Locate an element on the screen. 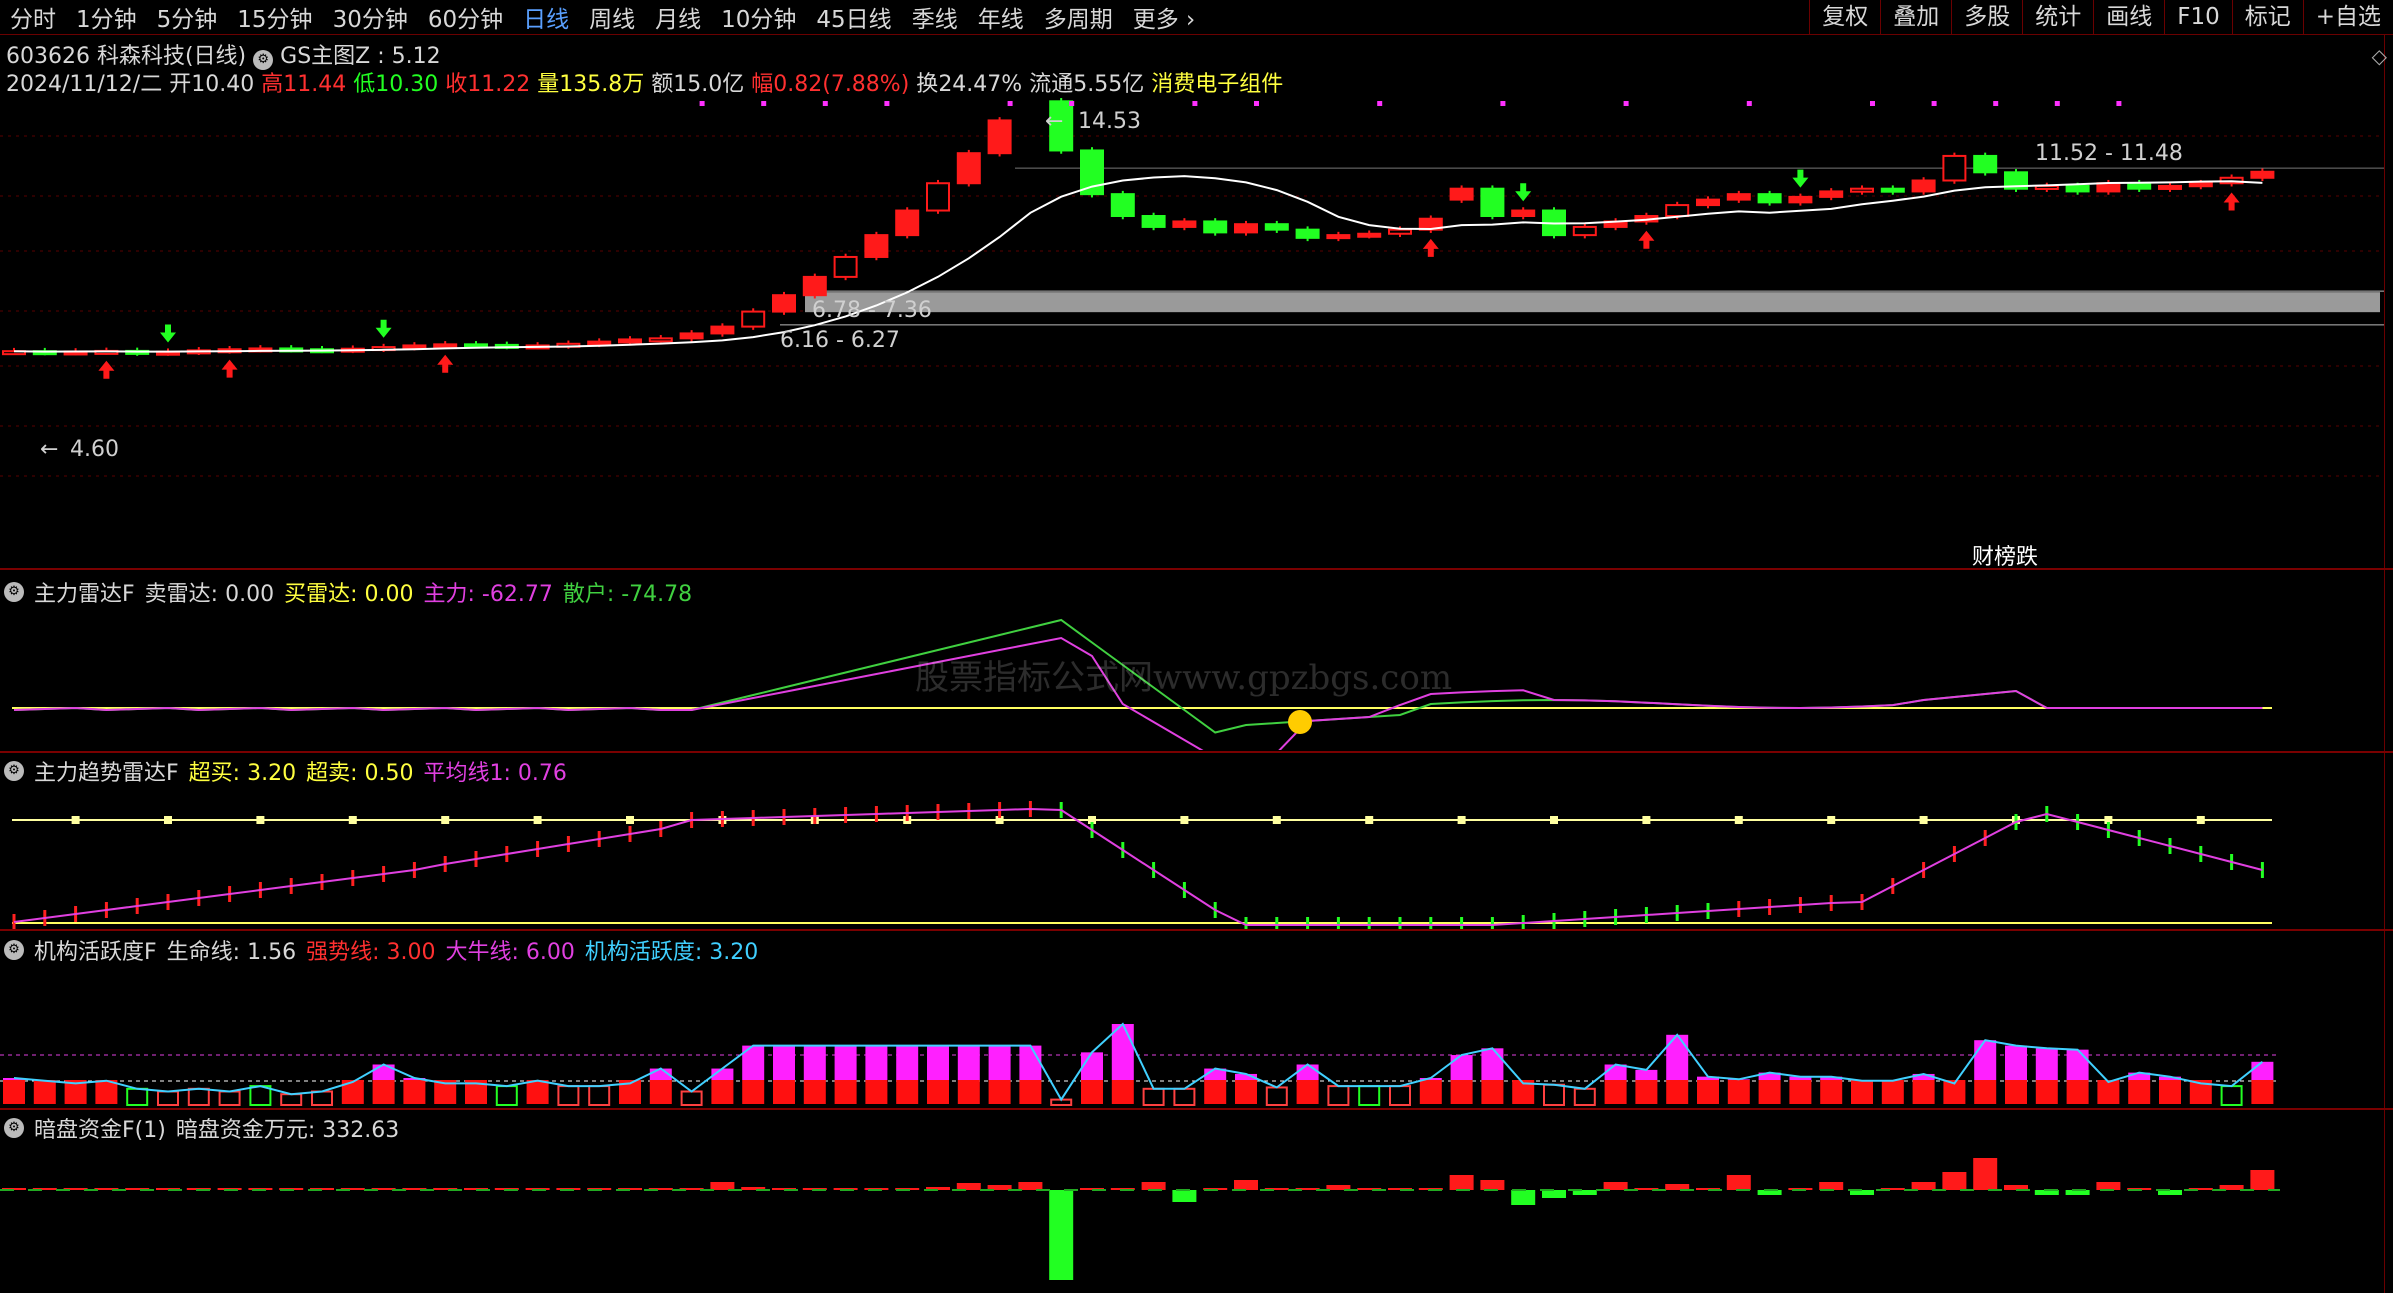 This screenshot has height=1293, width=2393. toolbar-button: 统计 is located at coordinates (2057, 17).